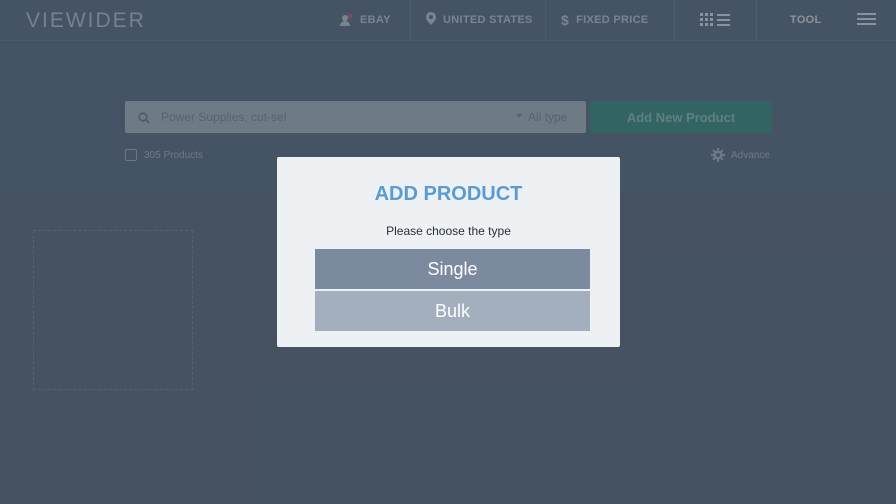 The height and width of the screenshot is (504, 896). Describe the element at coordinates (448, 194) in the screenshot. I see `dialog-title: ADD PRODUCT` at that location.